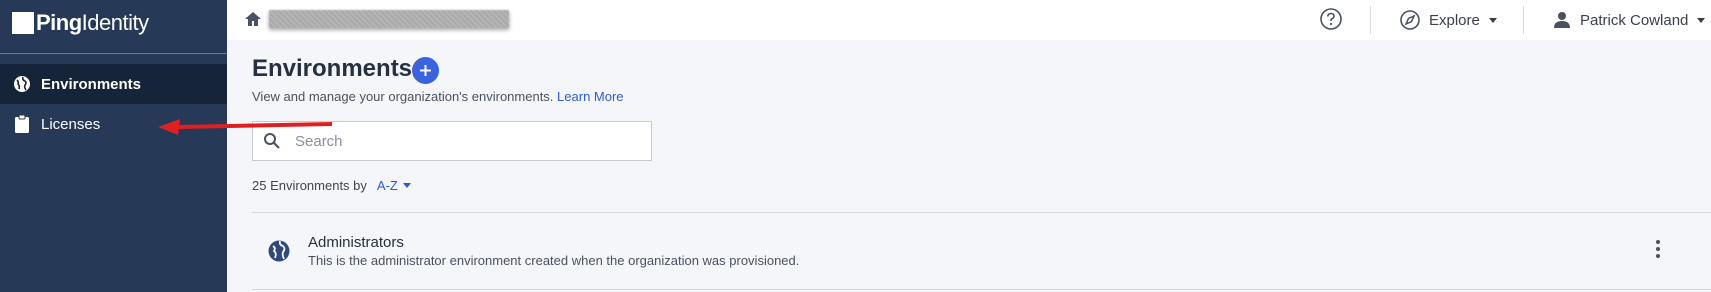 The width and height of the screenshot is (1711, 292). What do you see at coordinates (387, 185) in the screenshot?
I see `sort-label: A-Z` at bounding box center [387, 185].